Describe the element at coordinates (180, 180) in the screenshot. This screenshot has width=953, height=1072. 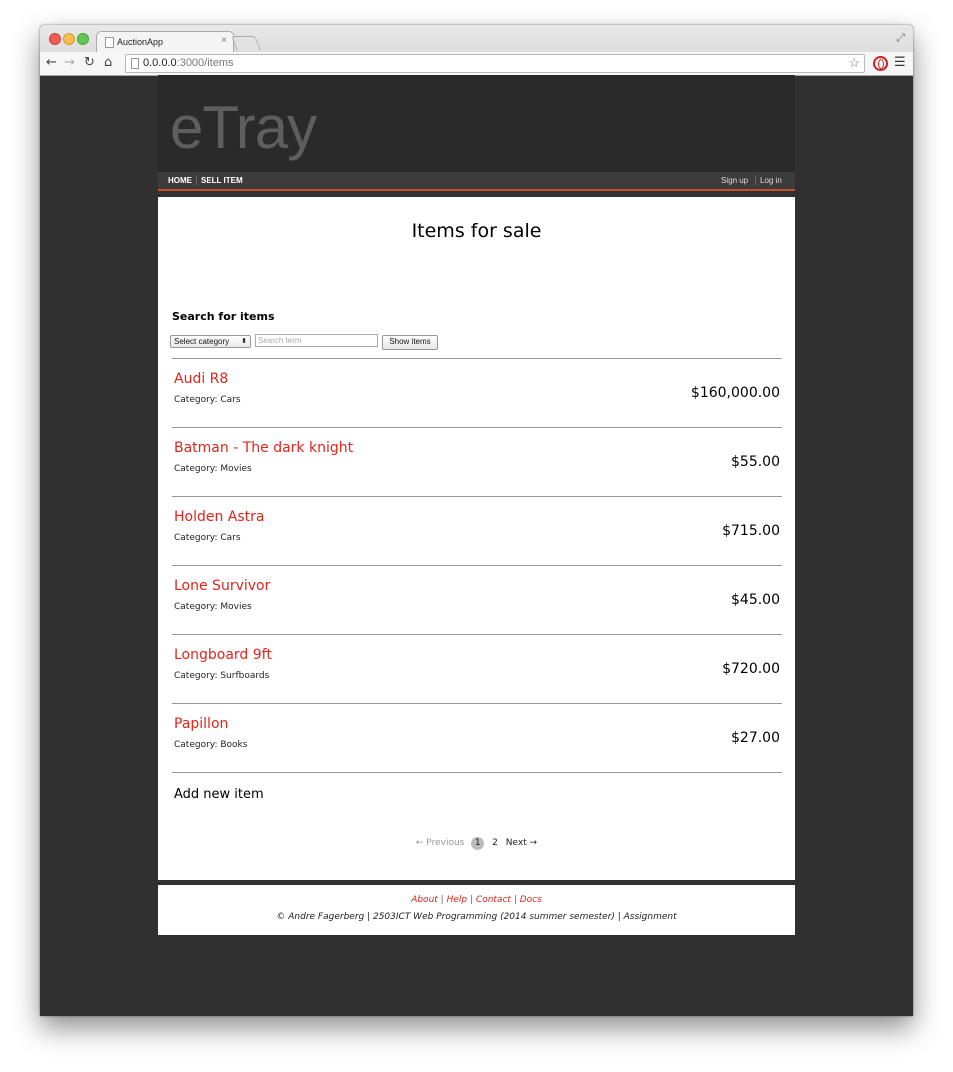
I see `nav-home: HOME` at that location.